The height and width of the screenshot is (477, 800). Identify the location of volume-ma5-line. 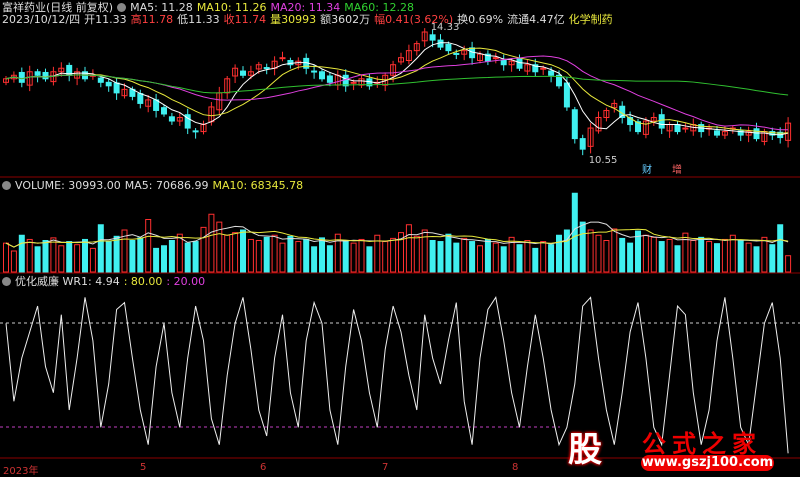
(397, 234).